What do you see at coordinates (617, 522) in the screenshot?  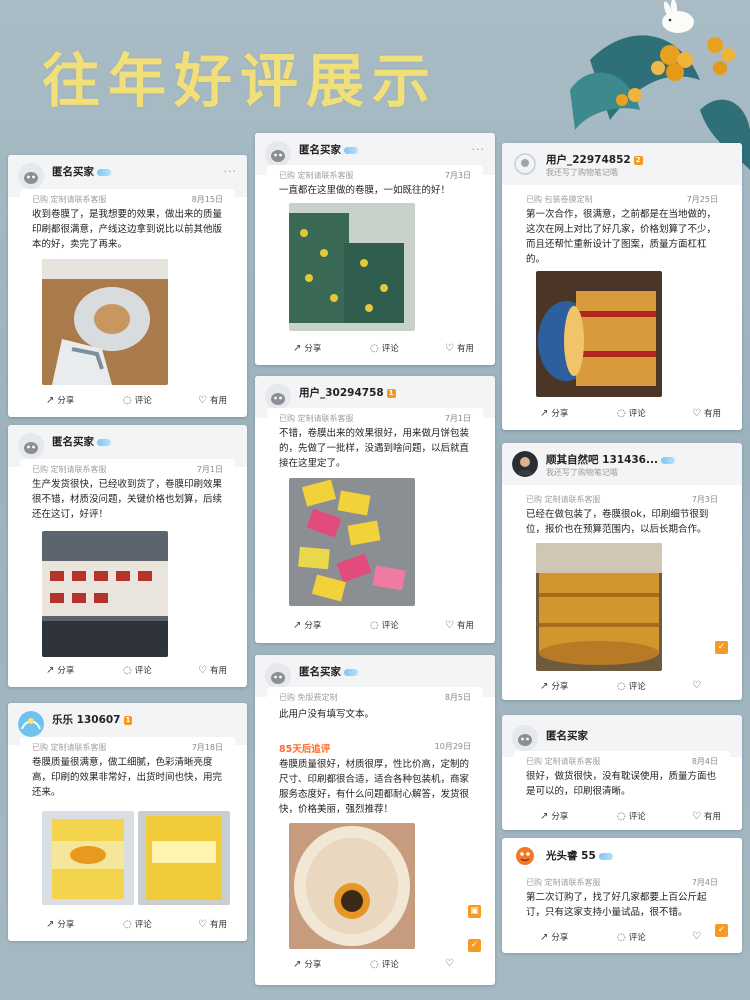 I see `review-text: 已经在做包装了，卷膜很ok，印刷细节很到位，报价也在预算范围内，以后长期合作。` at bounding box center [617, 522].